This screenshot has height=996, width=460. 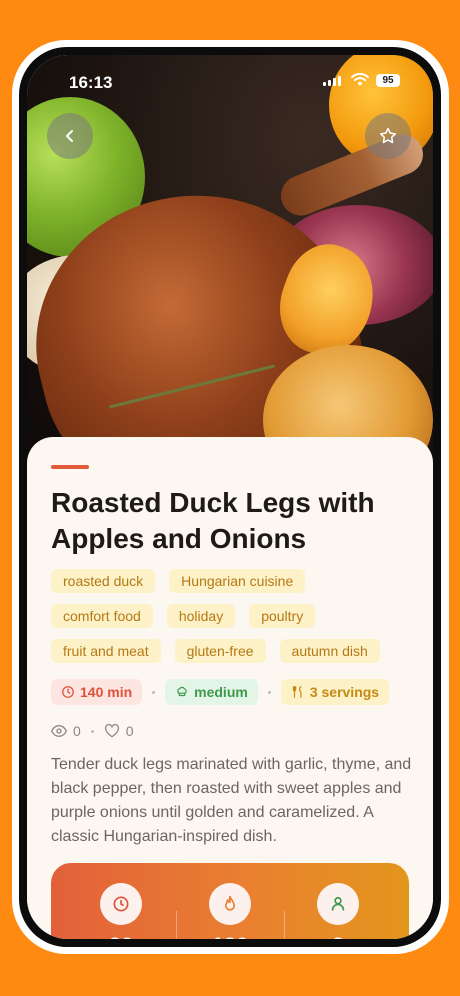 What do you see at coordinates (59, 731) in the screenshot?
I see `eye-icon` at bounding box center [59, 731].